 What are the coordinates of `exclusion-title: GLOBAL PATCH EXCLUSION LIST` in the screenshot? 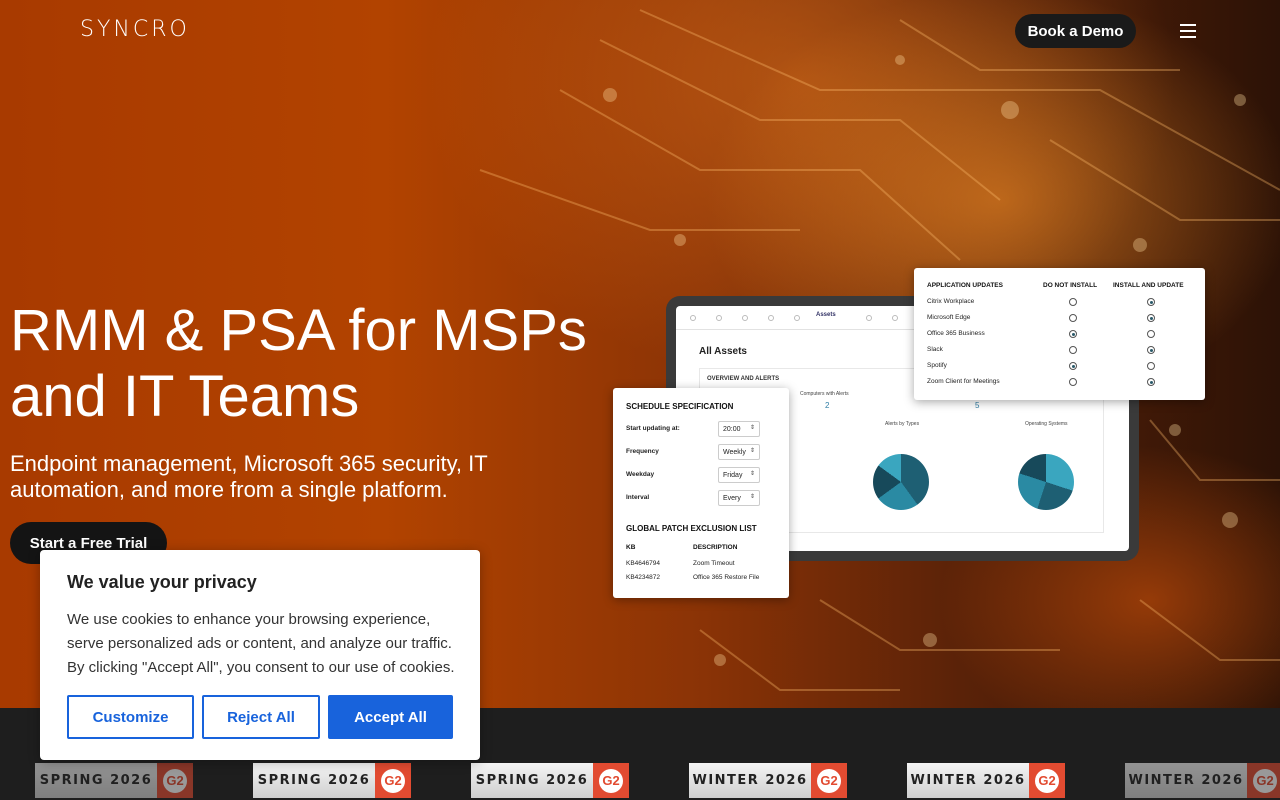 It's located at (691, 528).